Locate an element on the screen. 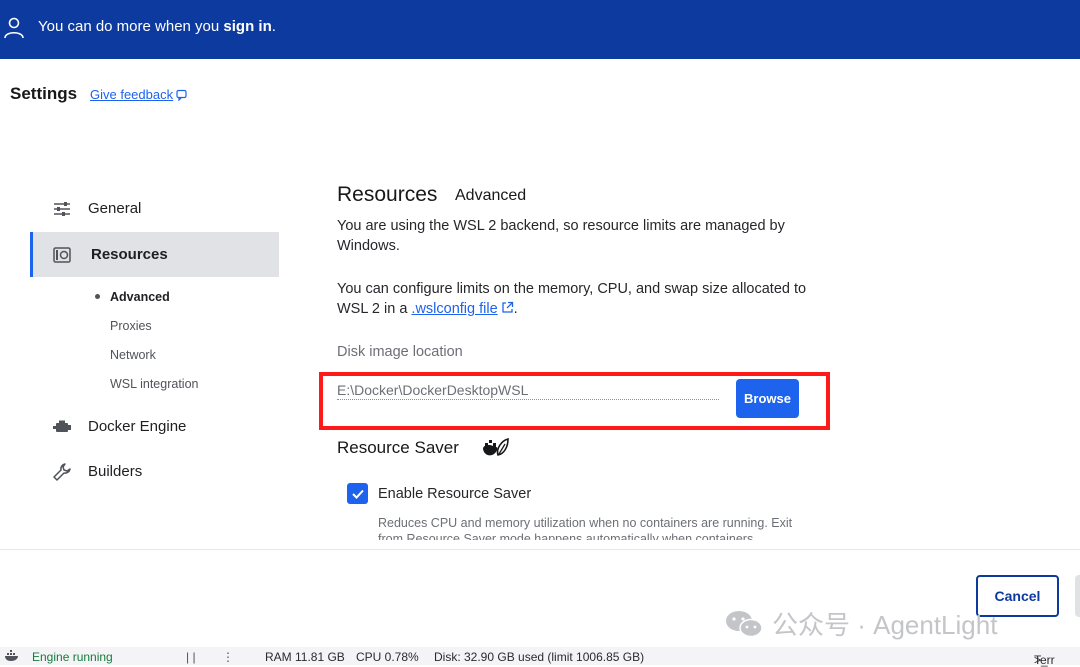  ram-usage: RAM 11.81 GB is located at coordinates (305, 657).